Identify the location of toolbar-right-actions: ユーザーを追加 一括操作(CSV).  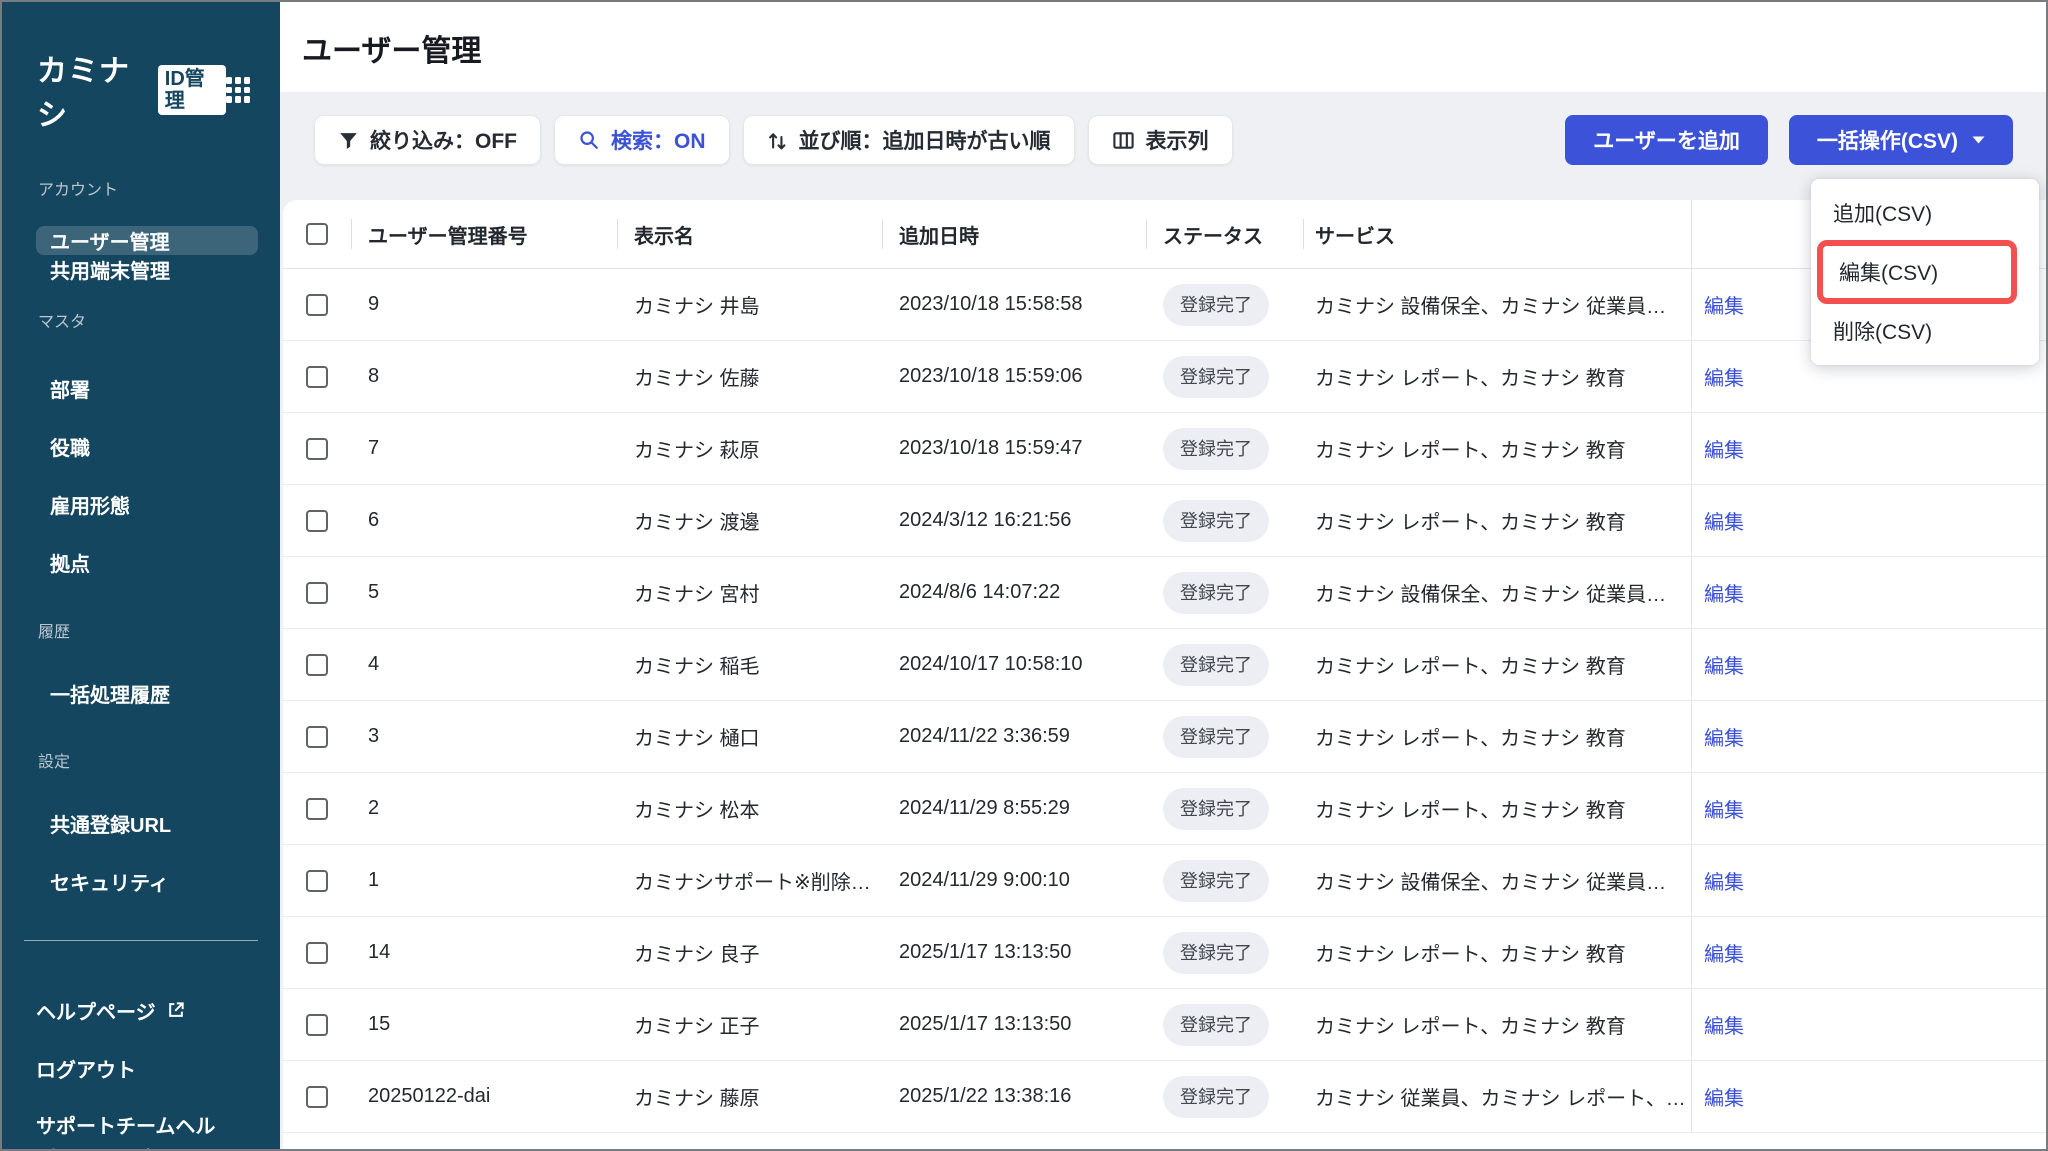
(1789, 140).